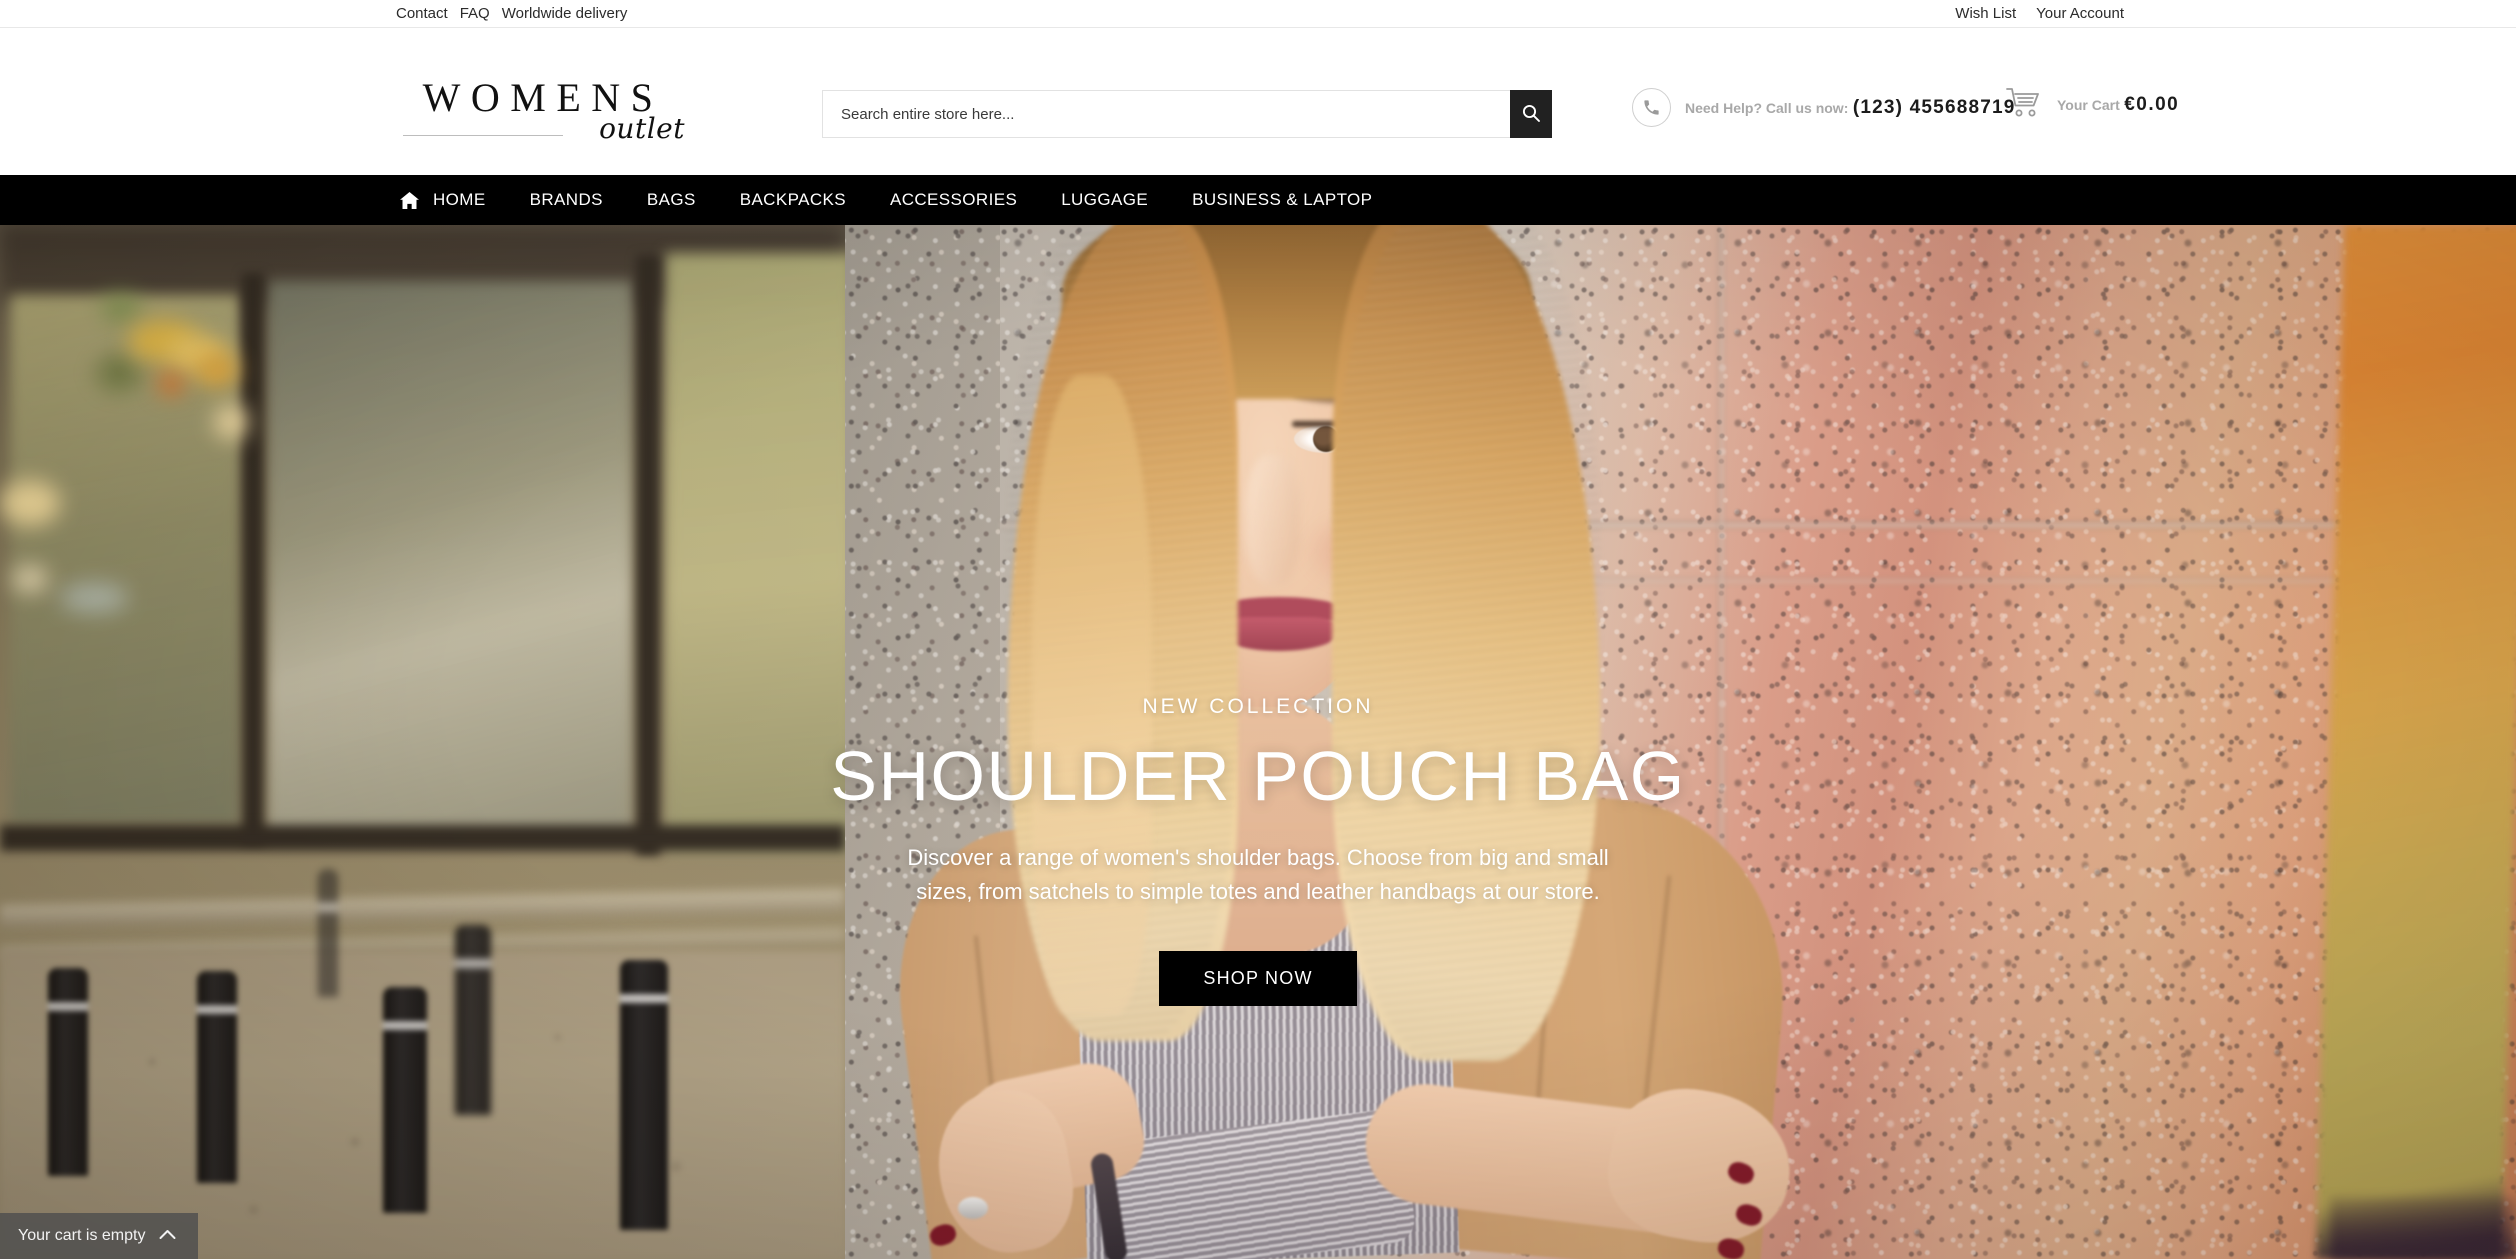  I want to click on hero-eyebrow: NEW COLLECTION, so click(1258, 706).